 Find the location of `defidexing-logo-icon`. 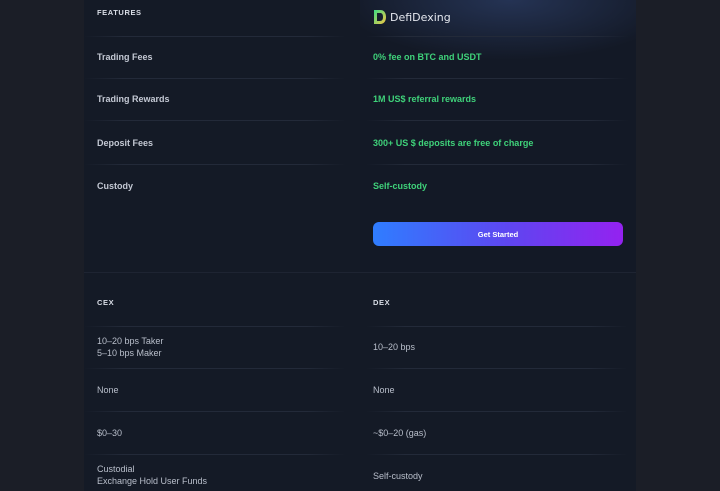

defidexing-logo-icon is located at coordinates (380, 17).